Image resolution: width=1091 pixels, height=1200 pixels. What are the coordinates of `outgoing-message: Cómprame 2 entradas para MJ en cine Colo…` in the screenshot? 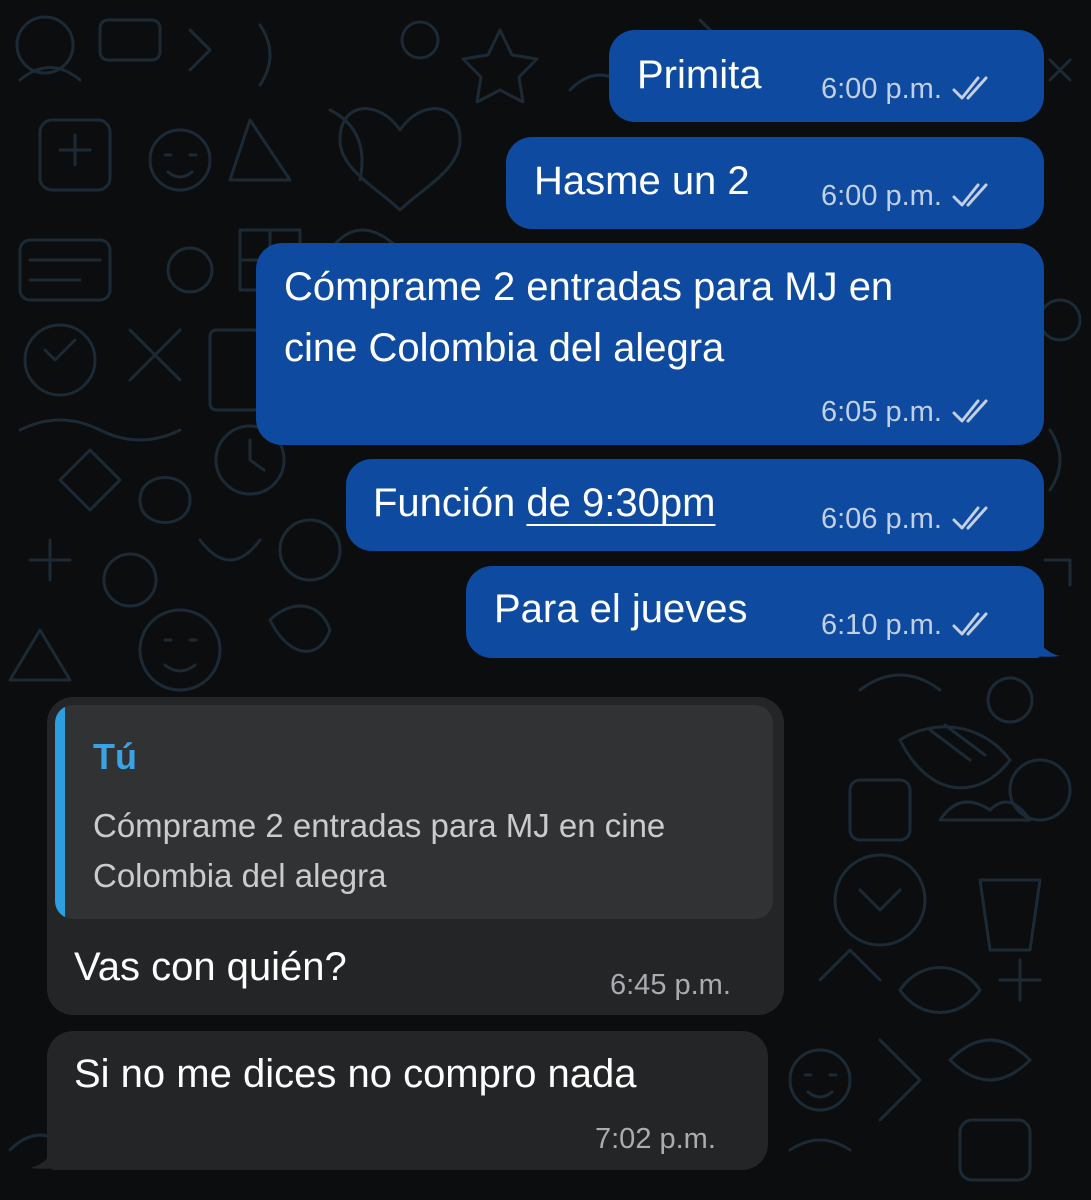 It's located at (650, 344).